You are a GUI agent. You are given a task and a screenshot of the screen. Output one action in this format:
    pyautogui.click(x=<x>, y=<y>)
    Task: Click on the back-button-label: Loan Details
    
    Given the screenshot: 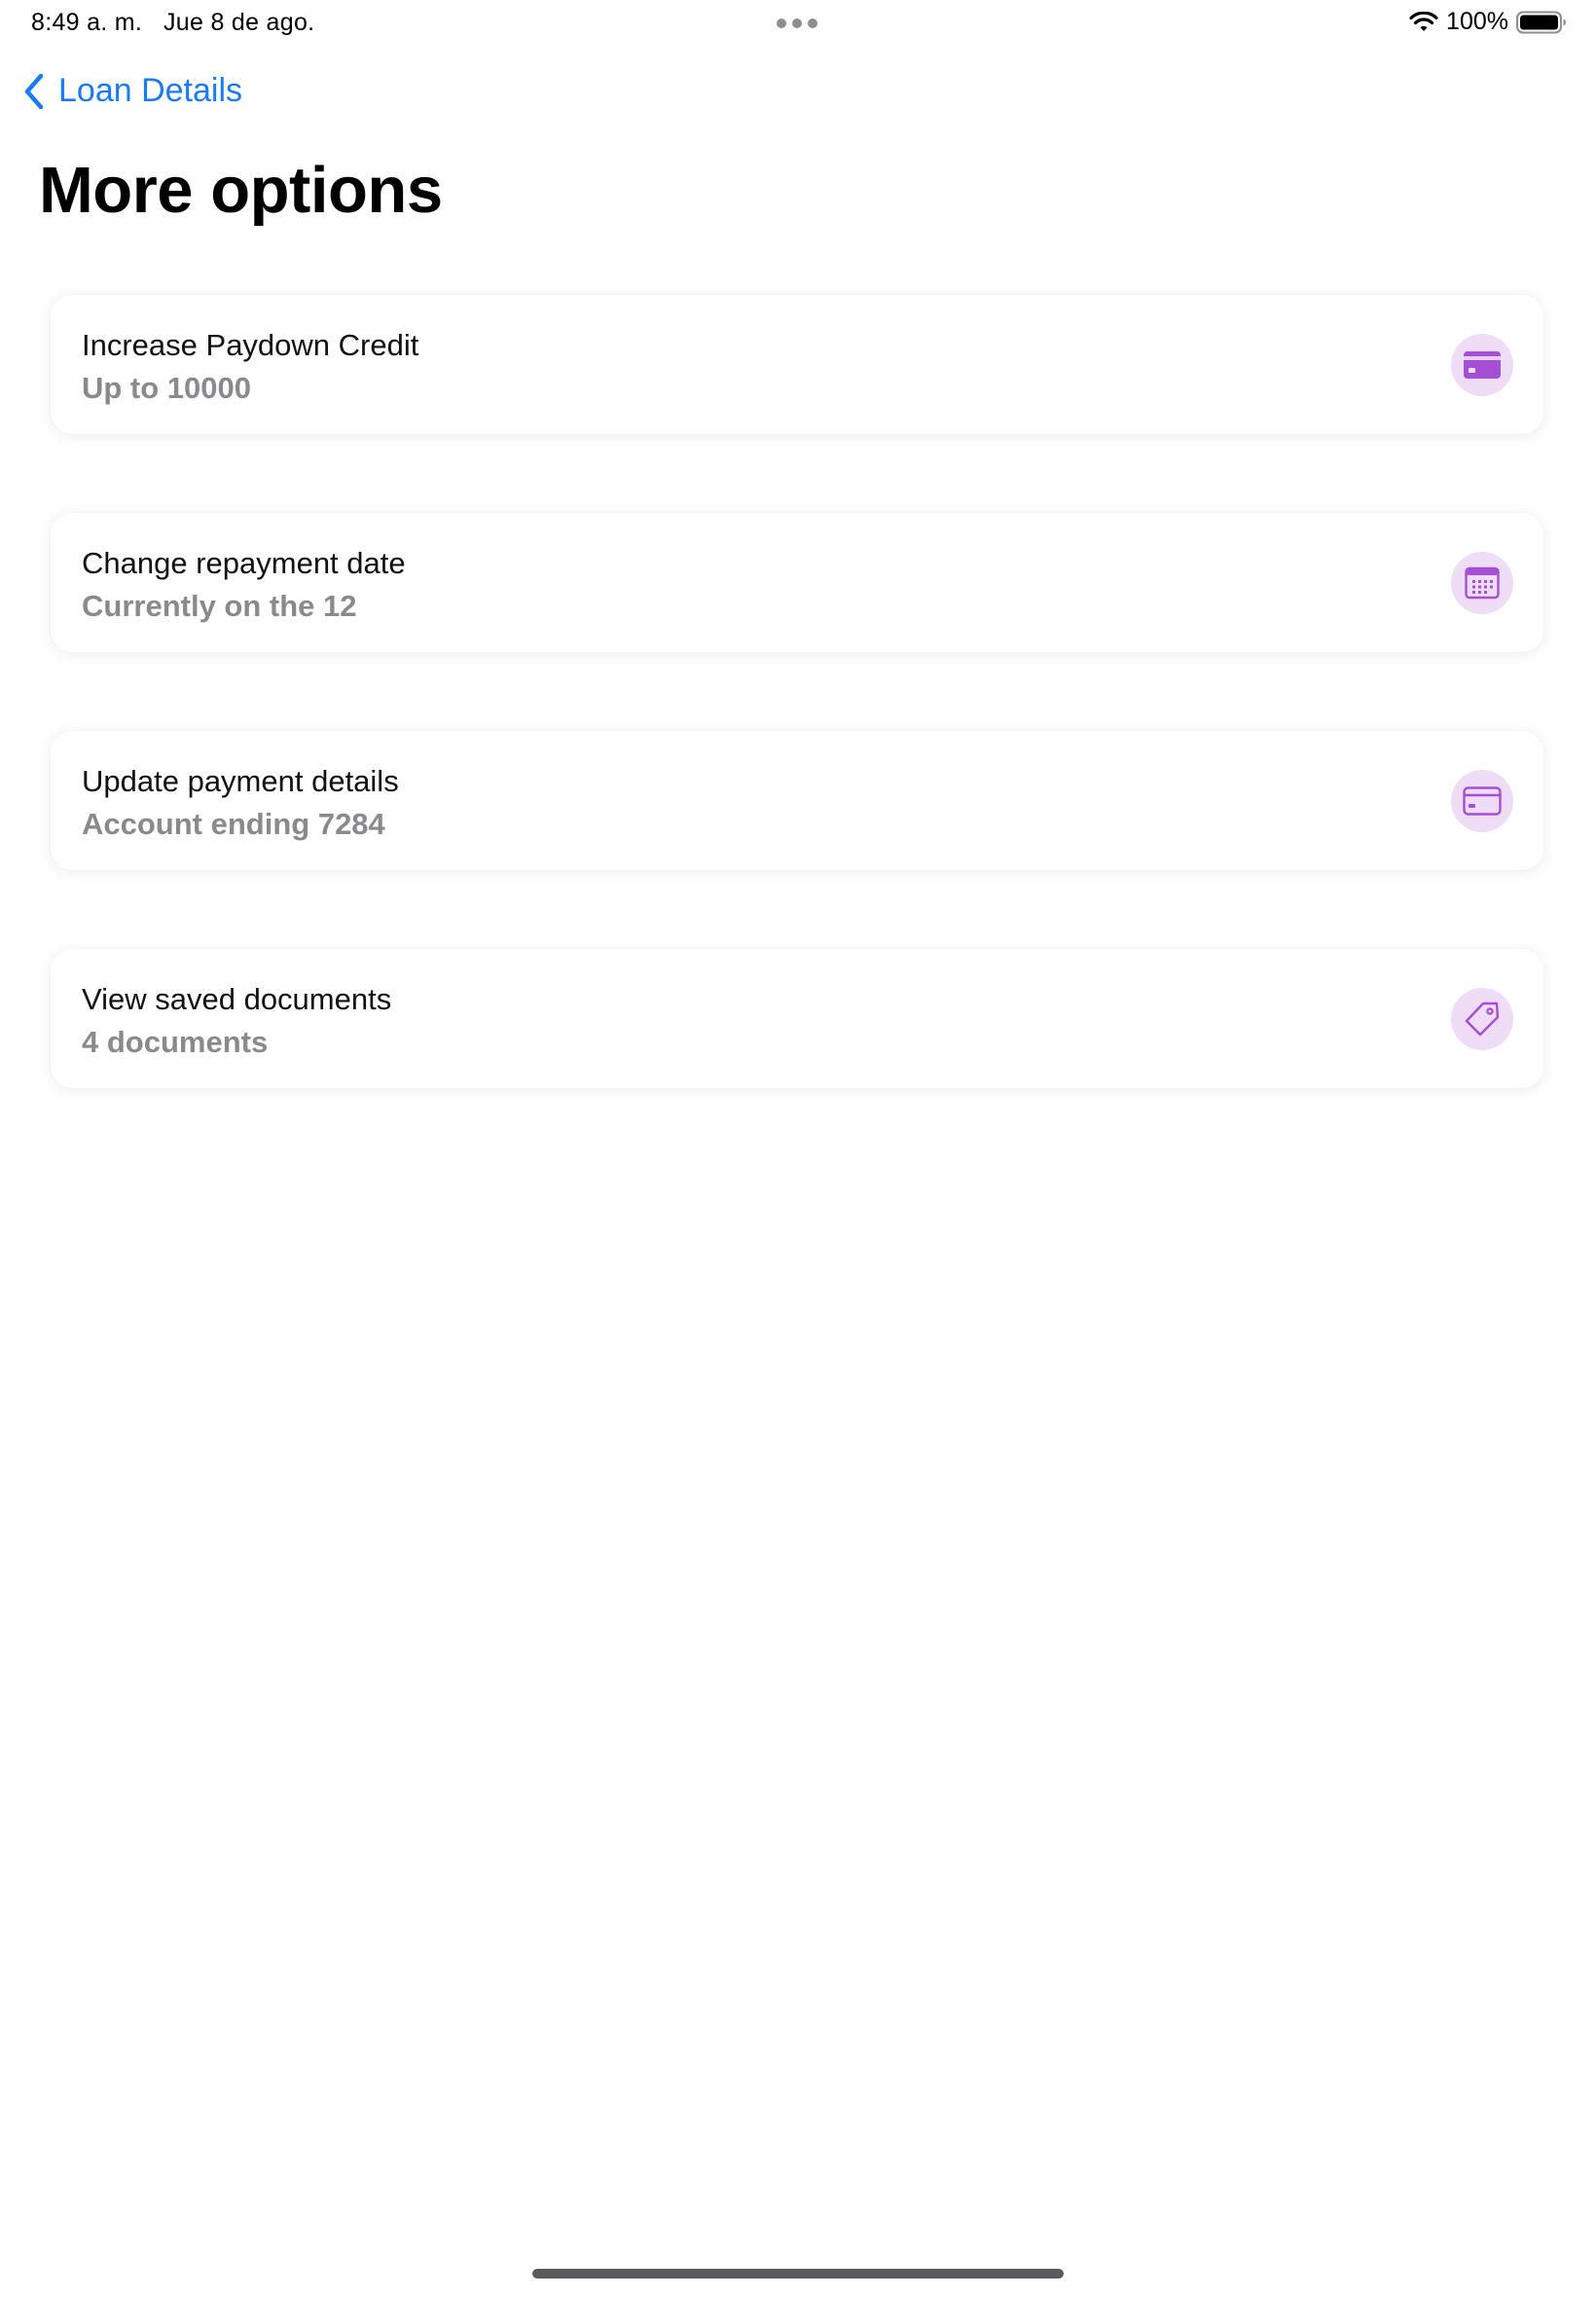 What is the action you would take?
    pyautogui.click(x=151, y=90)
    